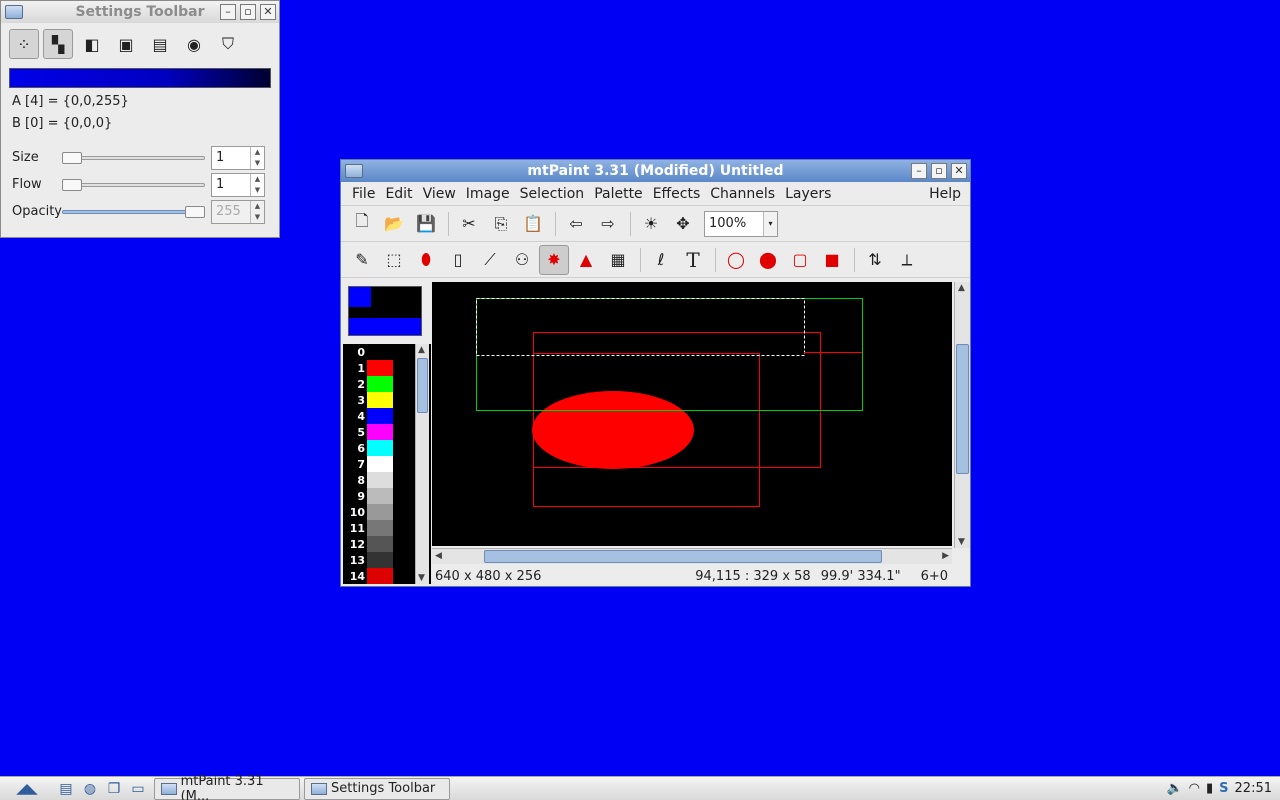 This screenshot has width=1280, height=800. What do you see at coordinates (533, 224) in the screenshot?
I see `paste-icon: 📋` at bounding box center [533, 224].